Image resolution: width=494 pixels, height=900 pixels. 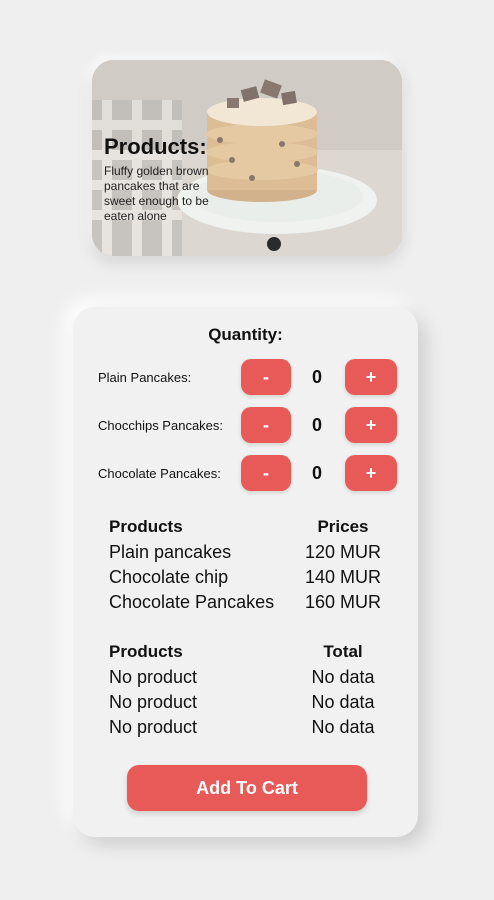 I want to click on carousel-indicator, so click(x=274, y=244).